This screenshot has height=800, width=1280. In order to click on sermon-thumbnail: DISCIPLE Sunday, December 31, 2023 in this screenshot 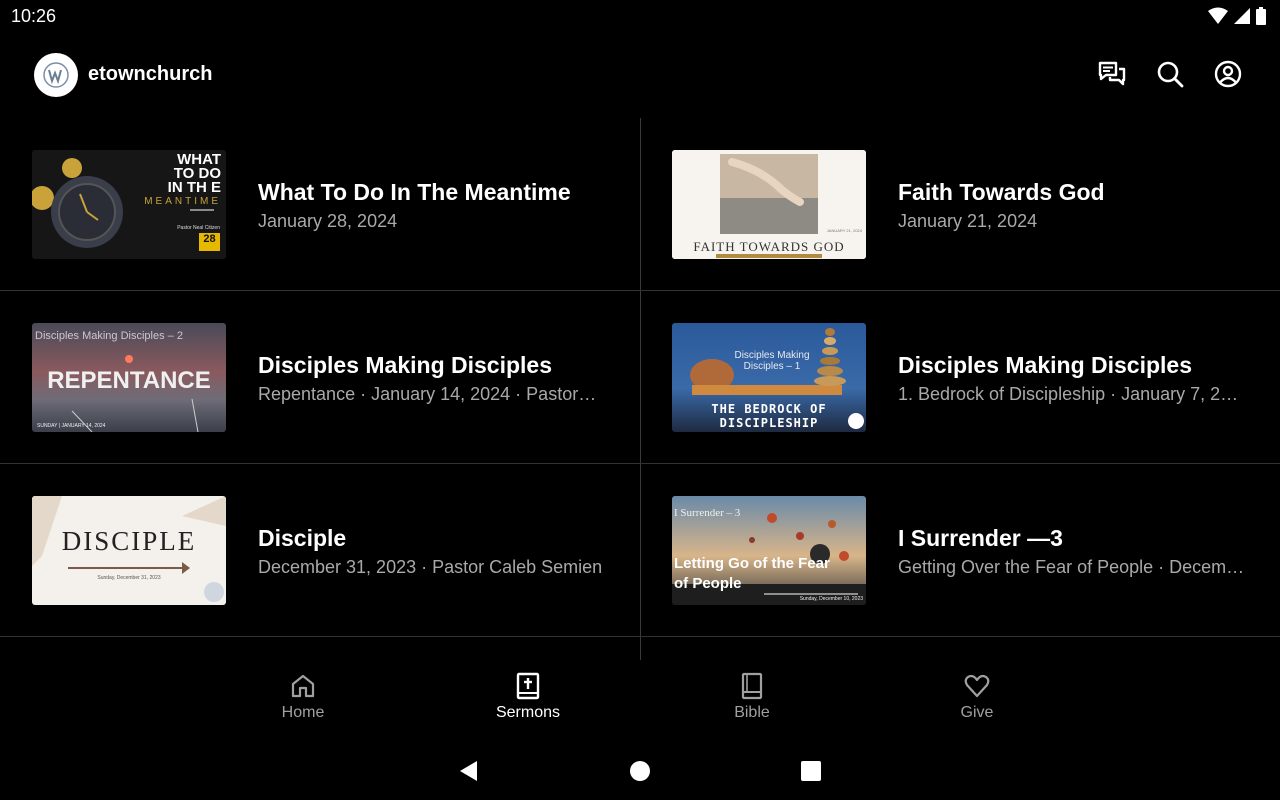, I will do `click(129, 550)`.